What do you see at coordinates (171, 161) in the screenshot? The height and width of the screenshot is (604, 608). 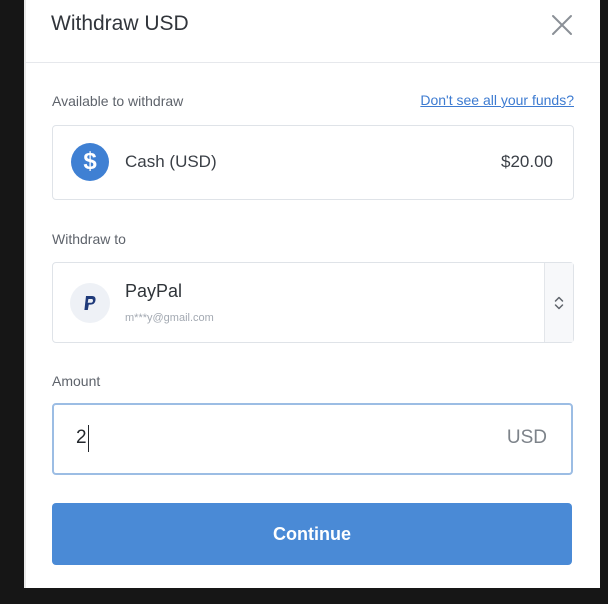 I see `account-name: Cash (USD)` at bounding box center [171, 161].